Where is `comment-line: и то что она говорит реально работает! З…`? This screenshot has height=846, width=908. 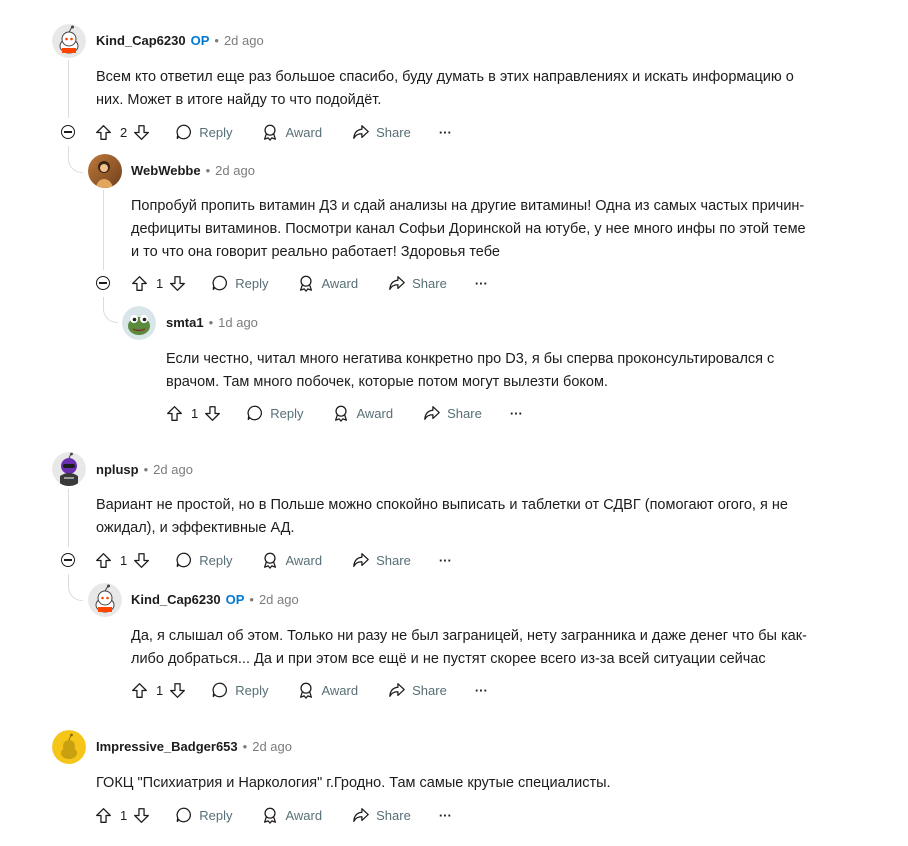 comment-line: и то что она говорит реально работает! З… is located at coordinates (315, 252).